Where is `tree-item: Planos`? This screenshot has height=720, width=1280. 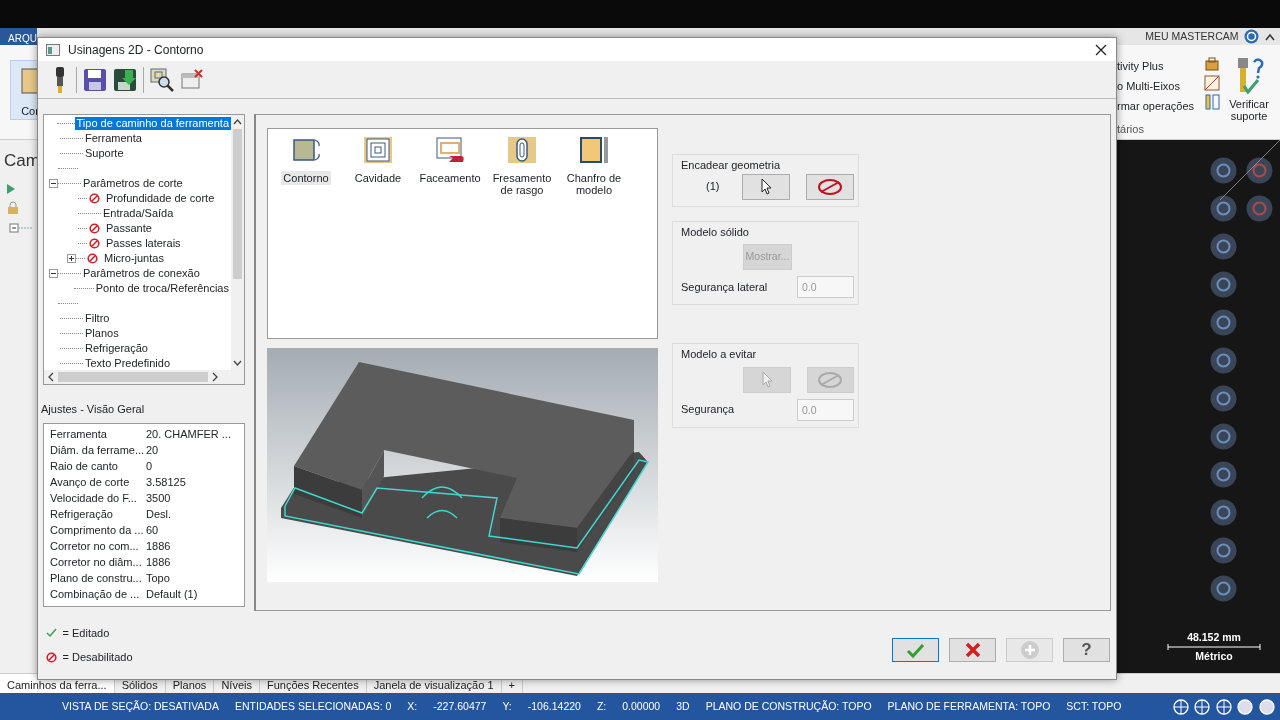
tree-item: Planos is located at coordinates (102, 333).